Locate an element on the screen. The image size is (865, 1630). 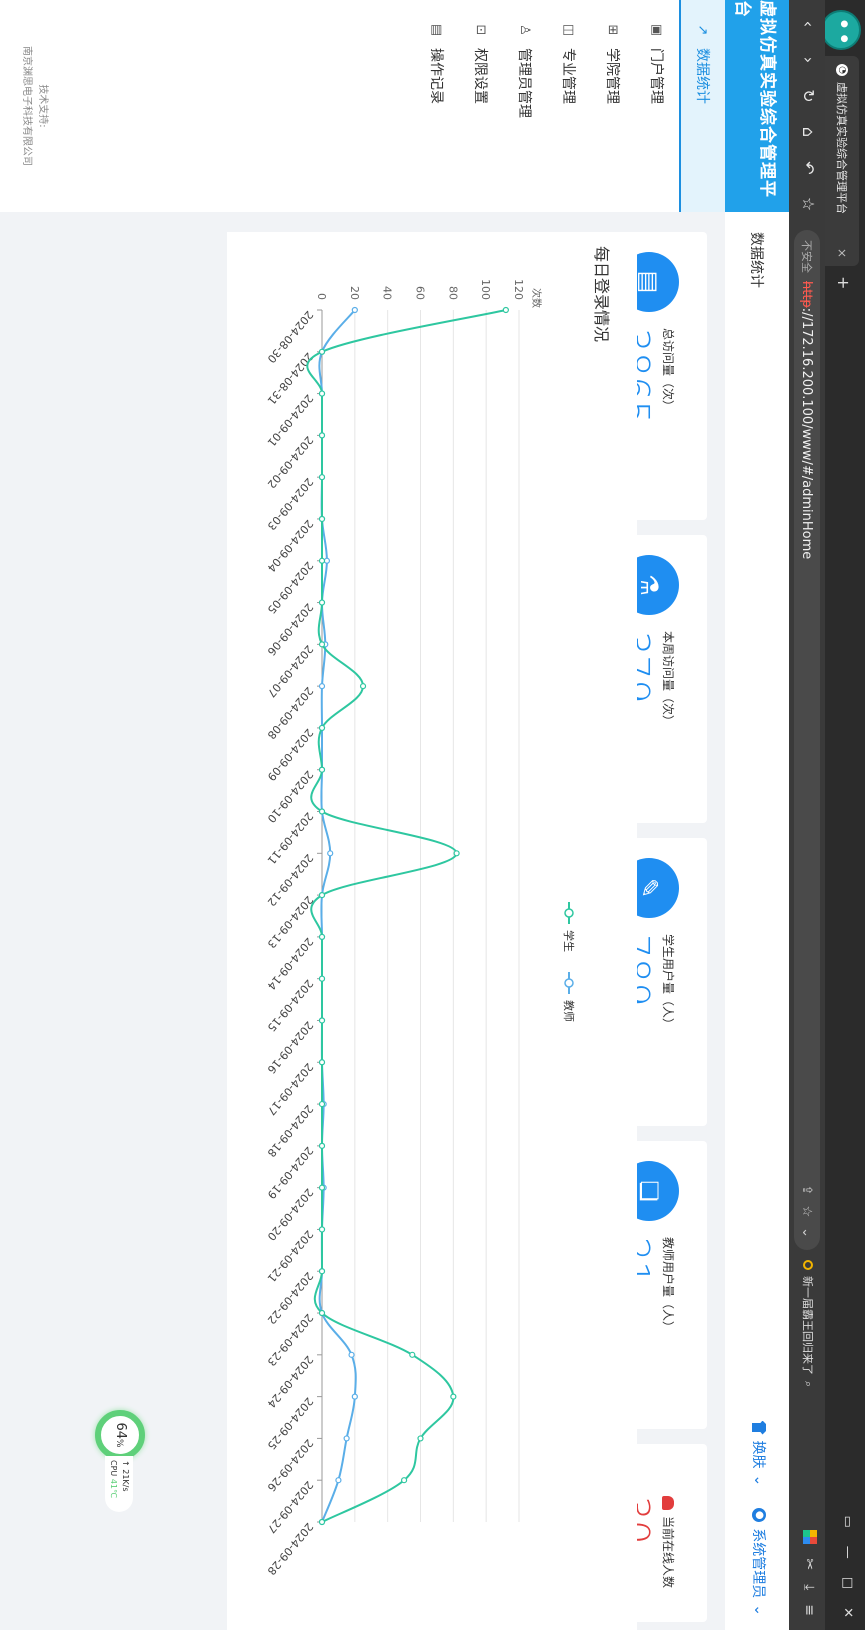
stat-label-text: 当前在线人数 is located at coordinates (668, 1552).